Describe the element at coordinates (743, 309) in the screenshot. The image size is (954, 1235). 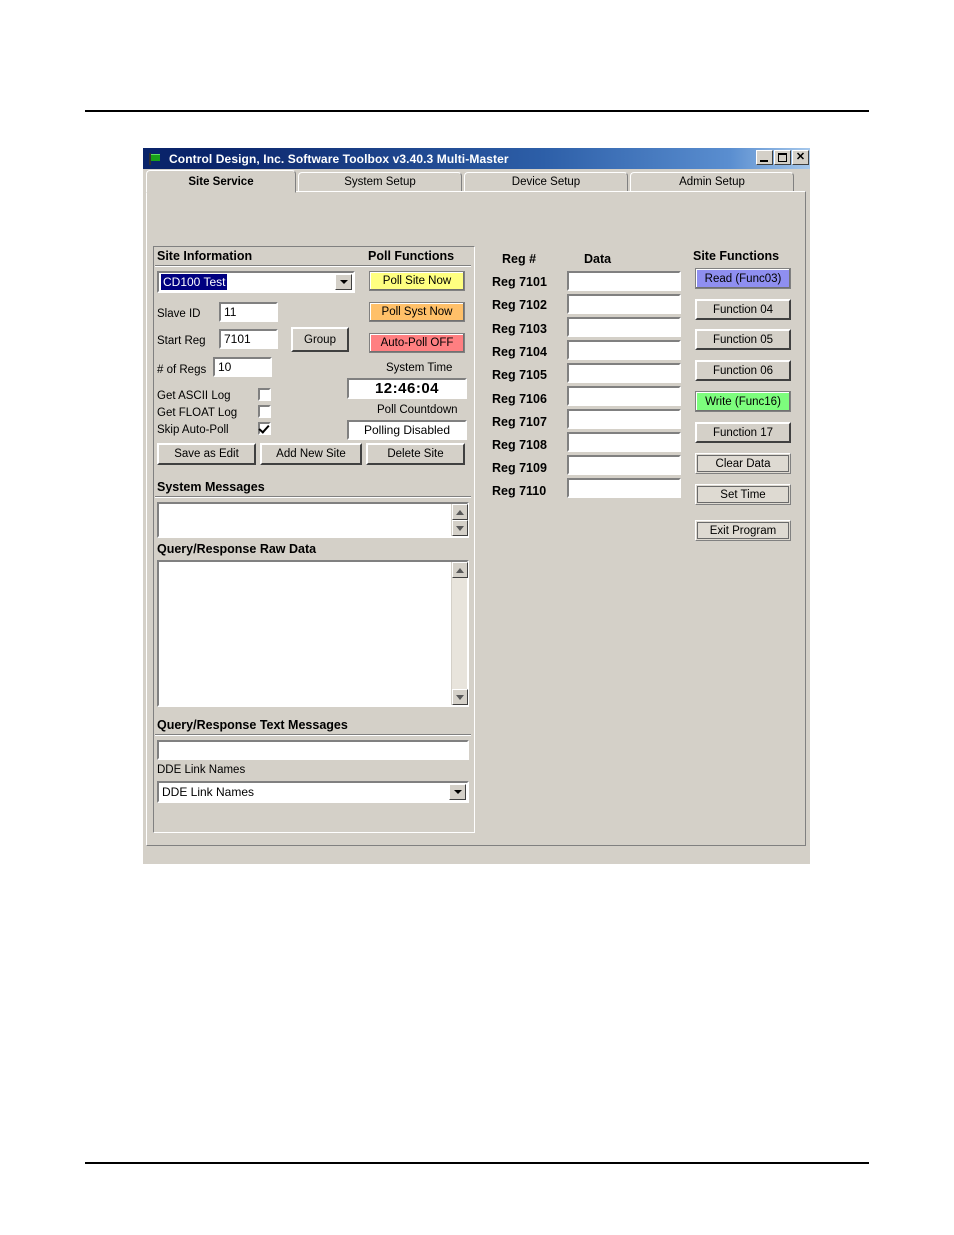
I see `function-04-button: Function 04` at that location.